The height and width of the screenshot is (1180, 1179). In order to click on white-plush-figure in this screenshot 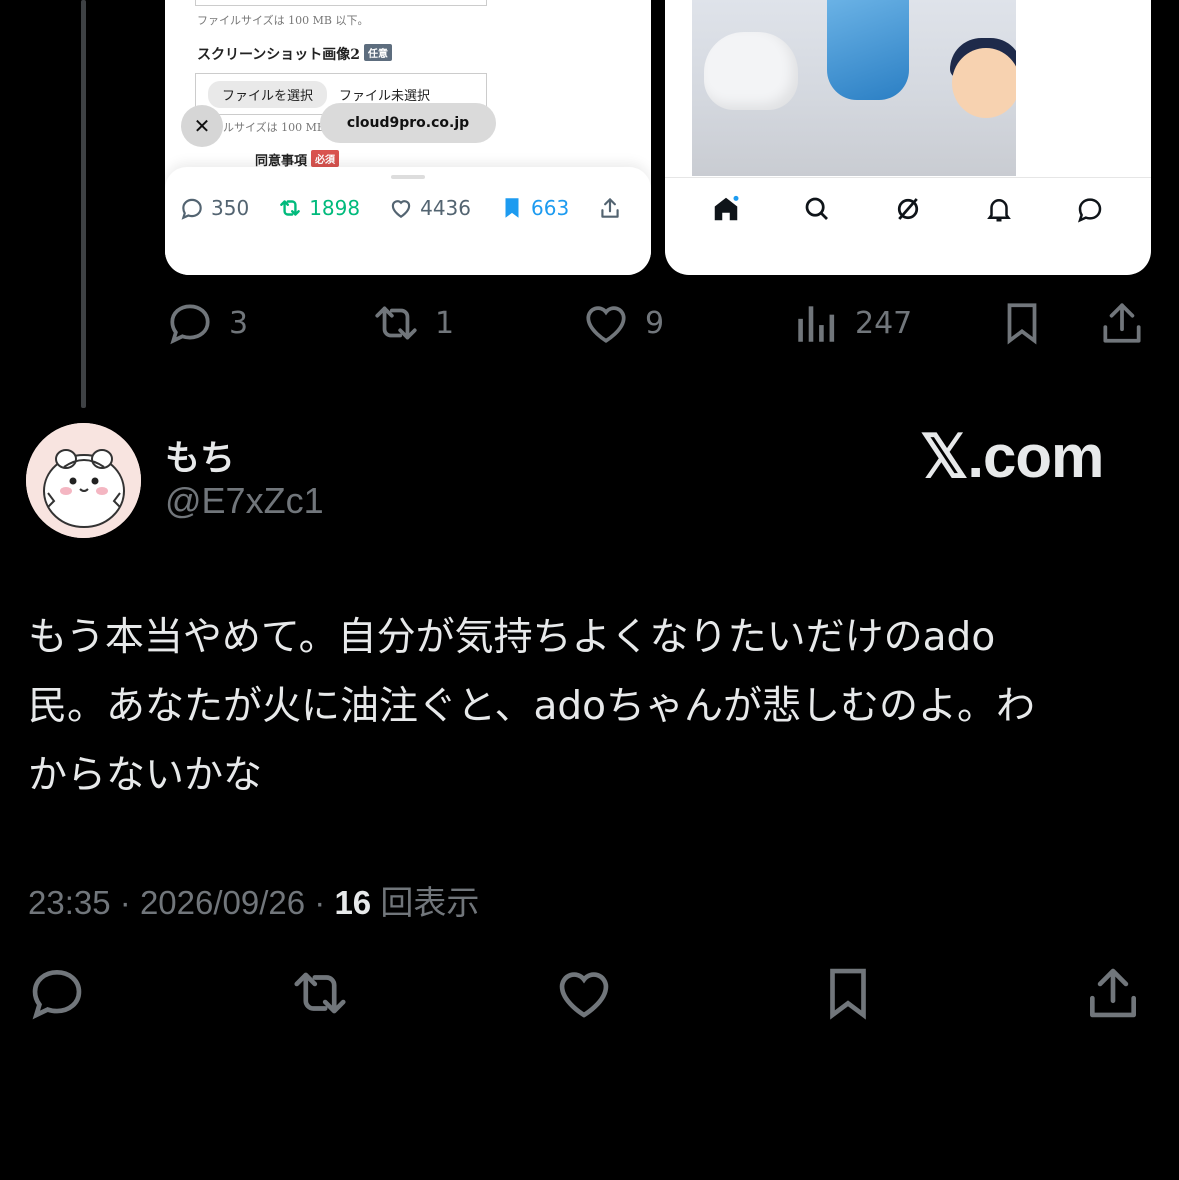, I will do `click(751, 71)`.